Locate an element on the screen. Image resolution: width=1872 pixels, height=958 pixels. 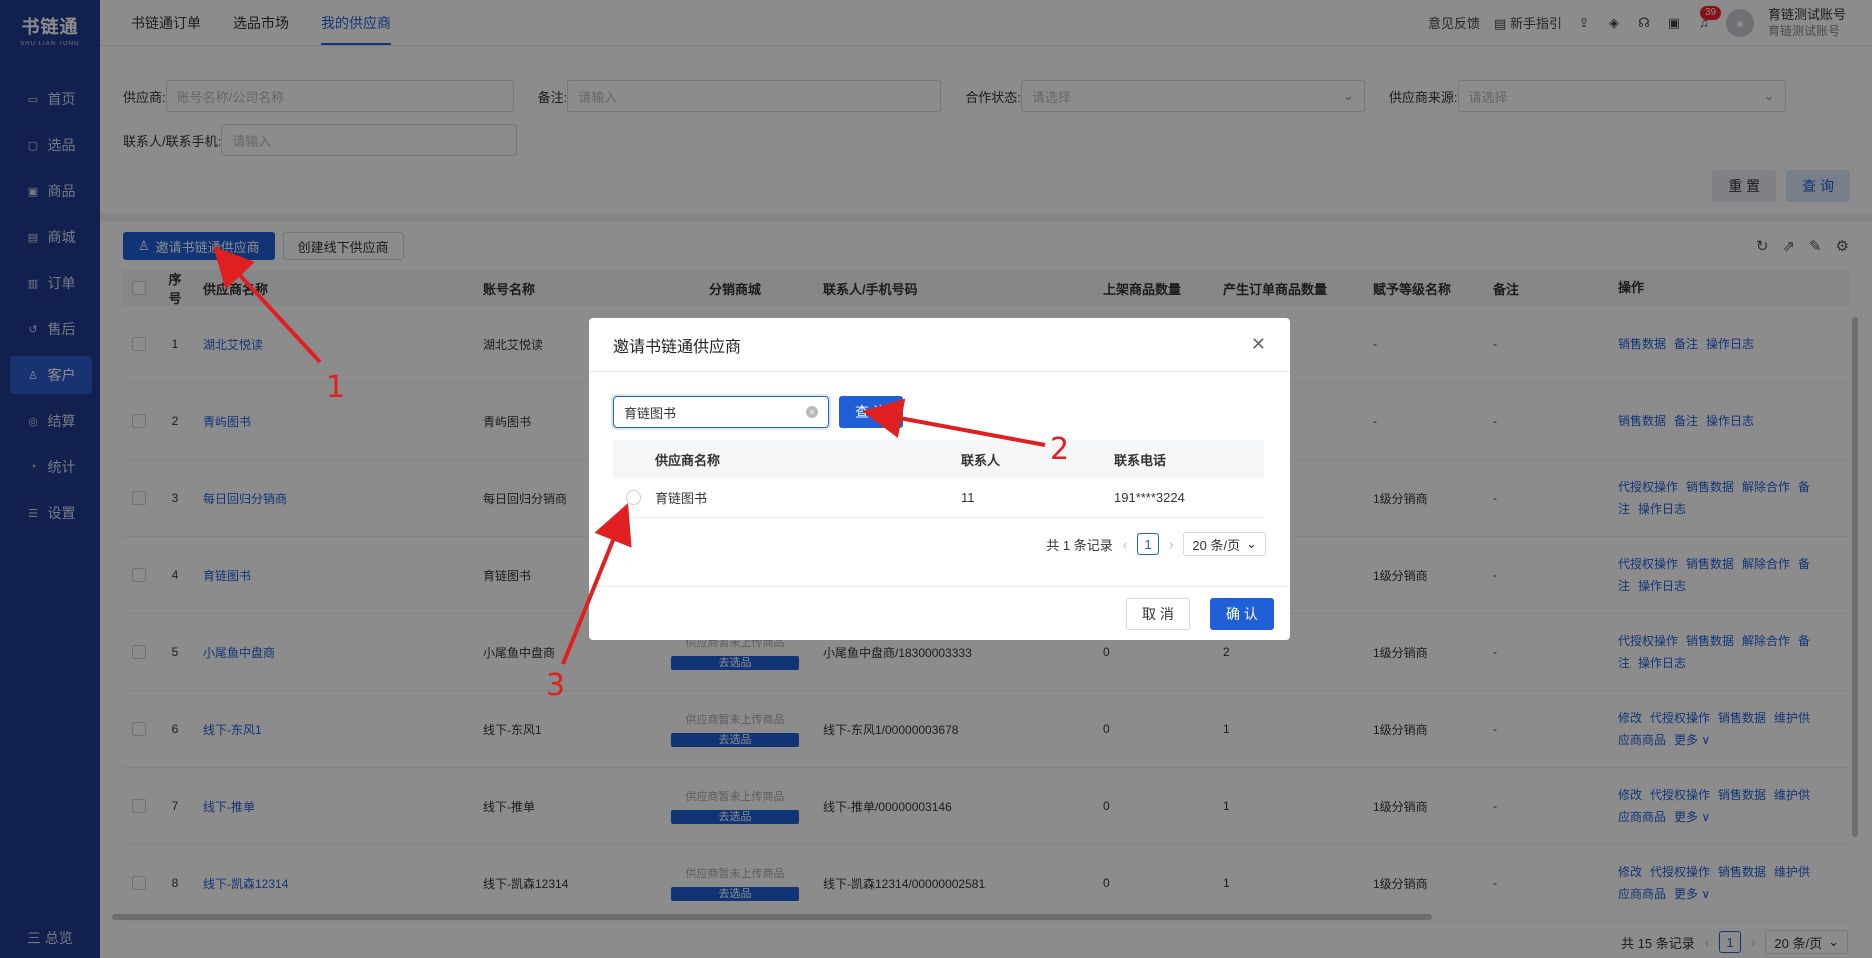
modal-search-input: 育链图书 × is located at coordinates (721, 412).